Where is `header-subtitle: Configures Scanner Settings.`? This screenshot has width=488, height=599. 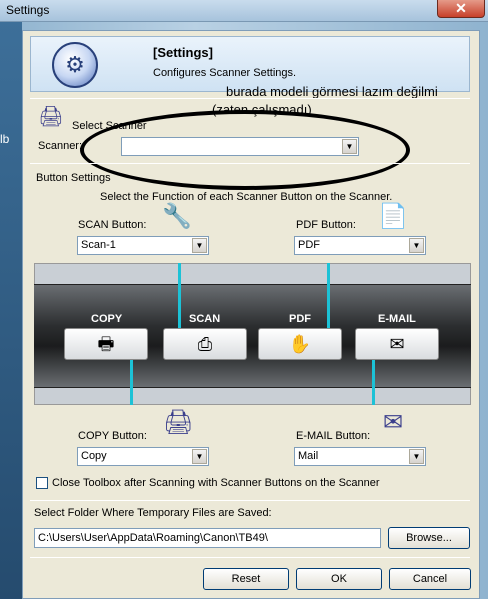
header-subtitle: Configures Scanner Settings. is located at coordinates (225, 73).